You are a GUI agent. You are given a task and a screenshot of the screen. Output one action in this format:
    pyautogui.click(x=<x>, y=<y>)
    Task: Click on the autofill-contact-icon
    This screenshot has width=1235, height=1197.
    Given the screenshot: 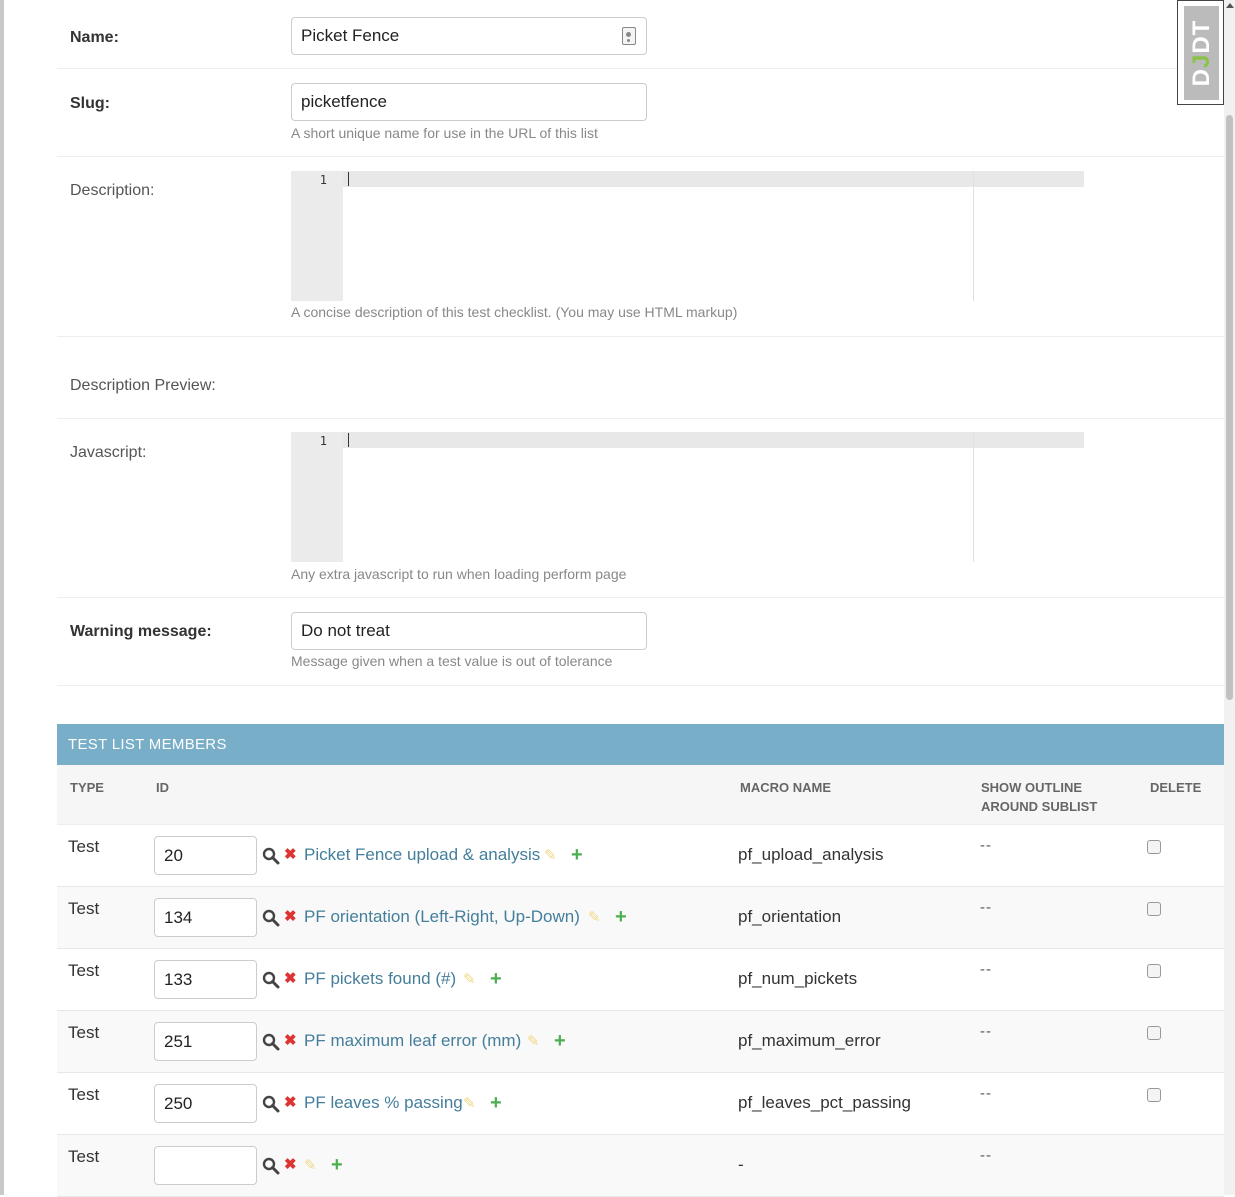 What is the action you would take?
    pyautogui.click(x=629, y=36)
    